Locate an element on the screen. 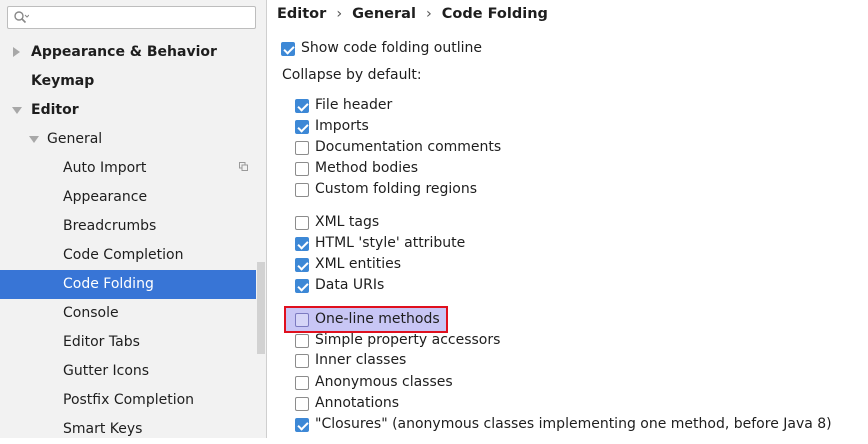  sidebar-scrollbar is located at coordinates (261, 238).